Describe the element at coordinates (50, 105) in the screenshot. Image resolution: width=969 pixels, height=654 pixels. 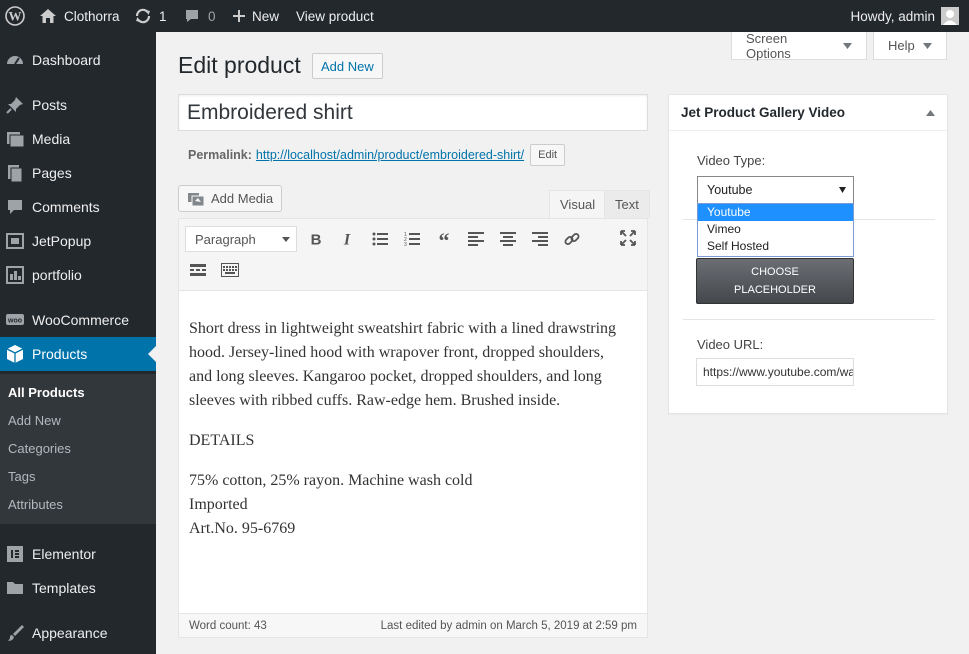
I see `sidebar-item-label: Posts` at that location.